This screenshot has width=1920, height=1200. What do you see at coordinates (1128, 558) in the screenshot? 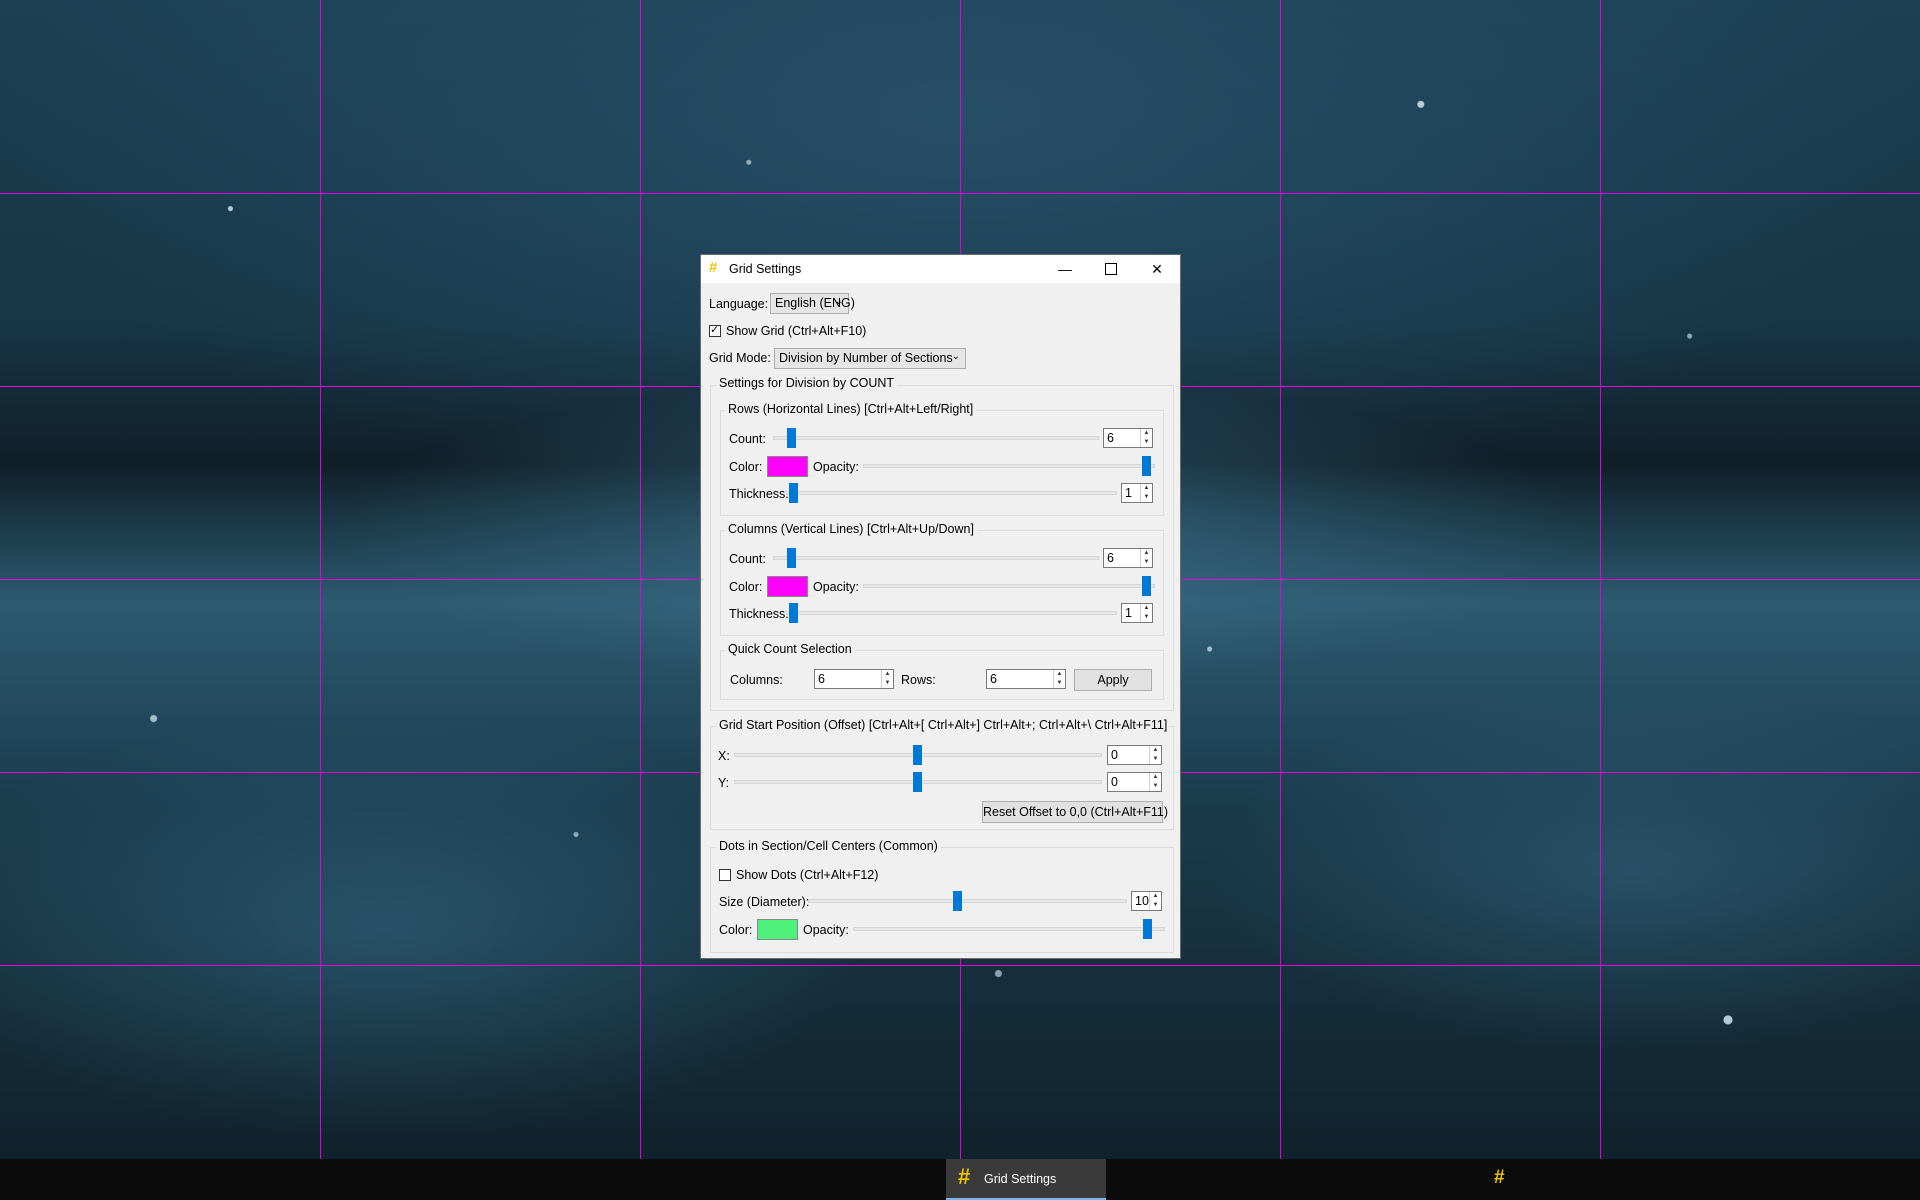
I see `columns-count-spinbox: 6 ▲ ▼` at bounding box center [1128, 558].